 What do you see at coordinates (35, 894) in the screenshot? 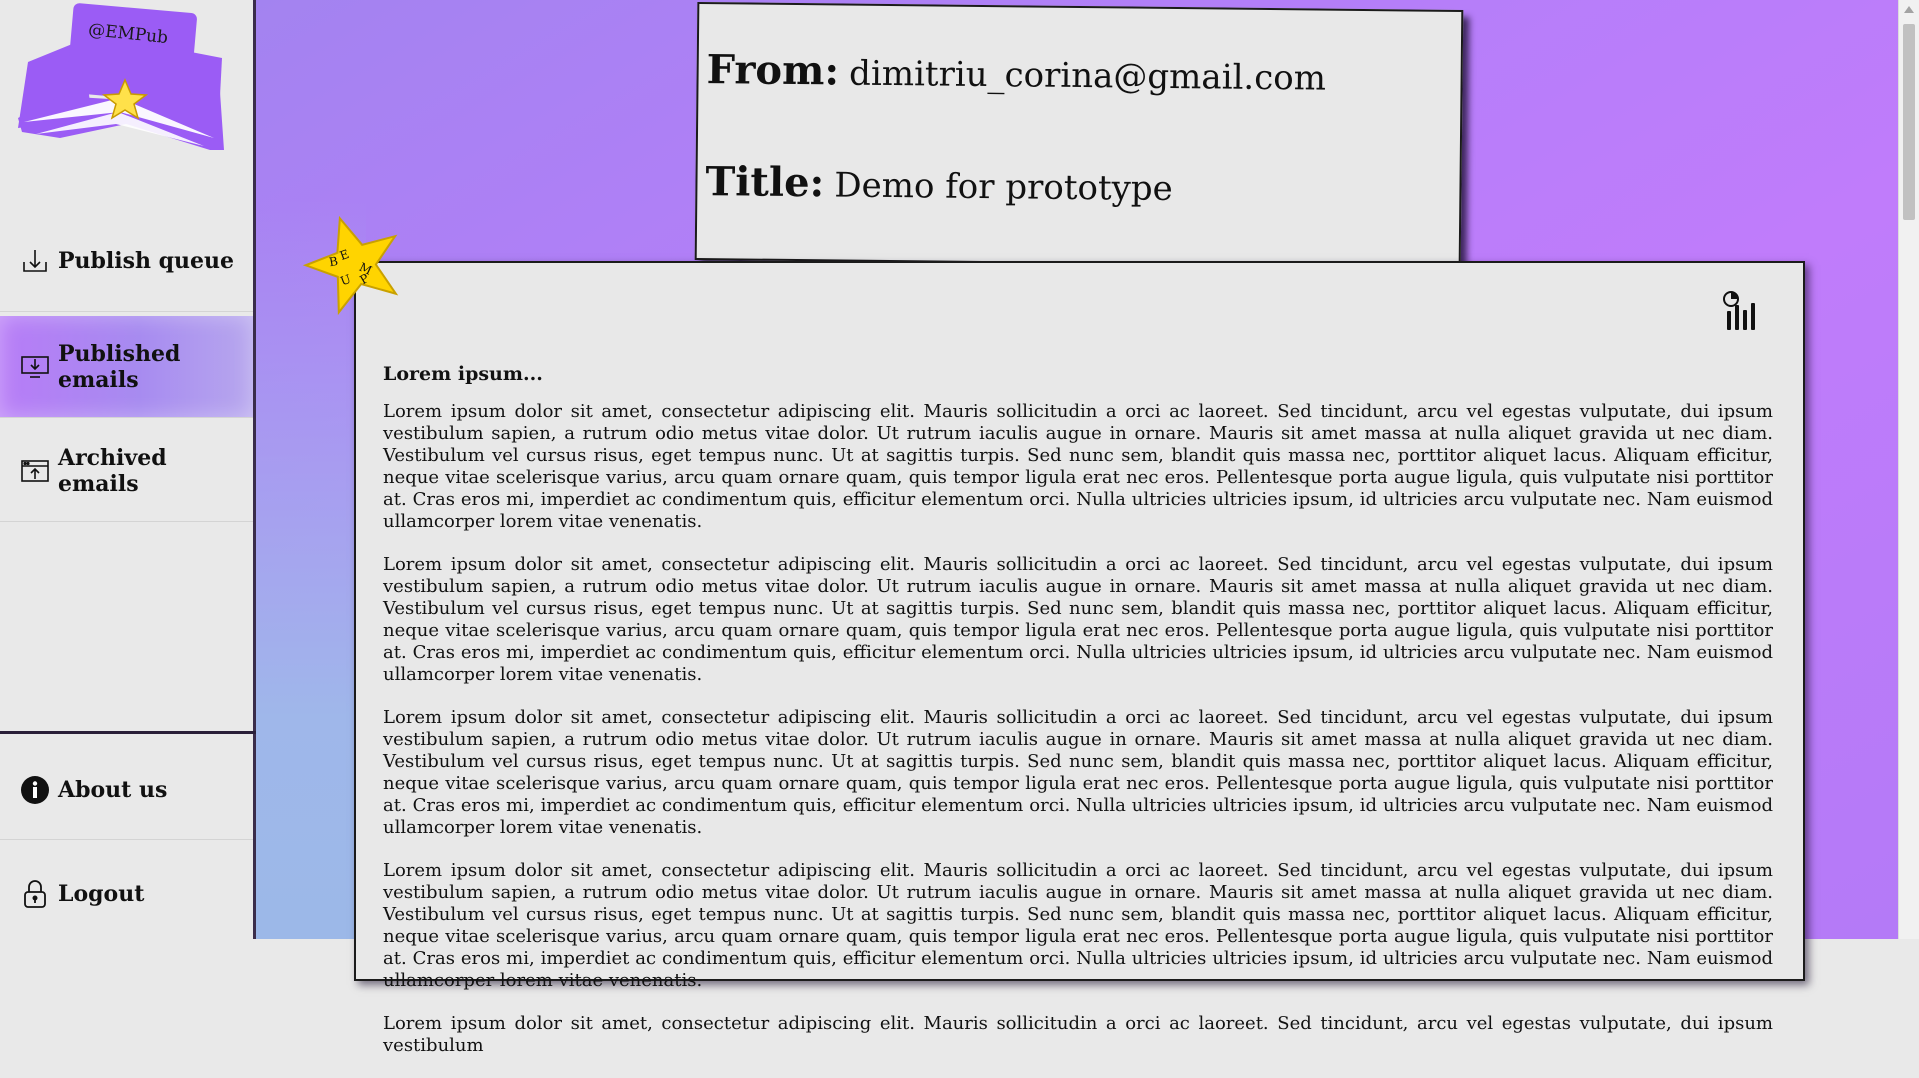
I see `lock-icon` at bounding box center [35, 894].